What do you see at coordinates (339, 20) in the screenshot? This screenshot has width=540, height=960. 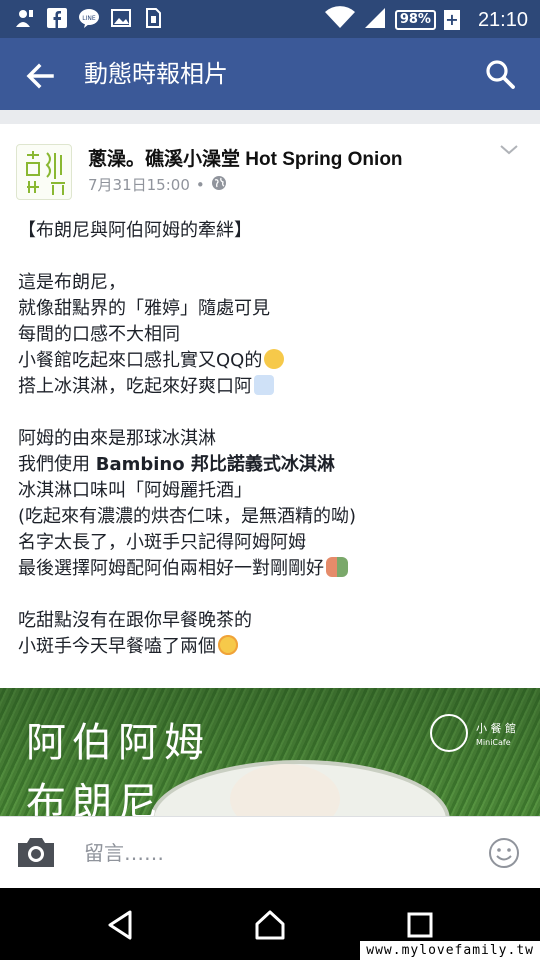 I see `wifi-icon` at bounding box center [339, 20].